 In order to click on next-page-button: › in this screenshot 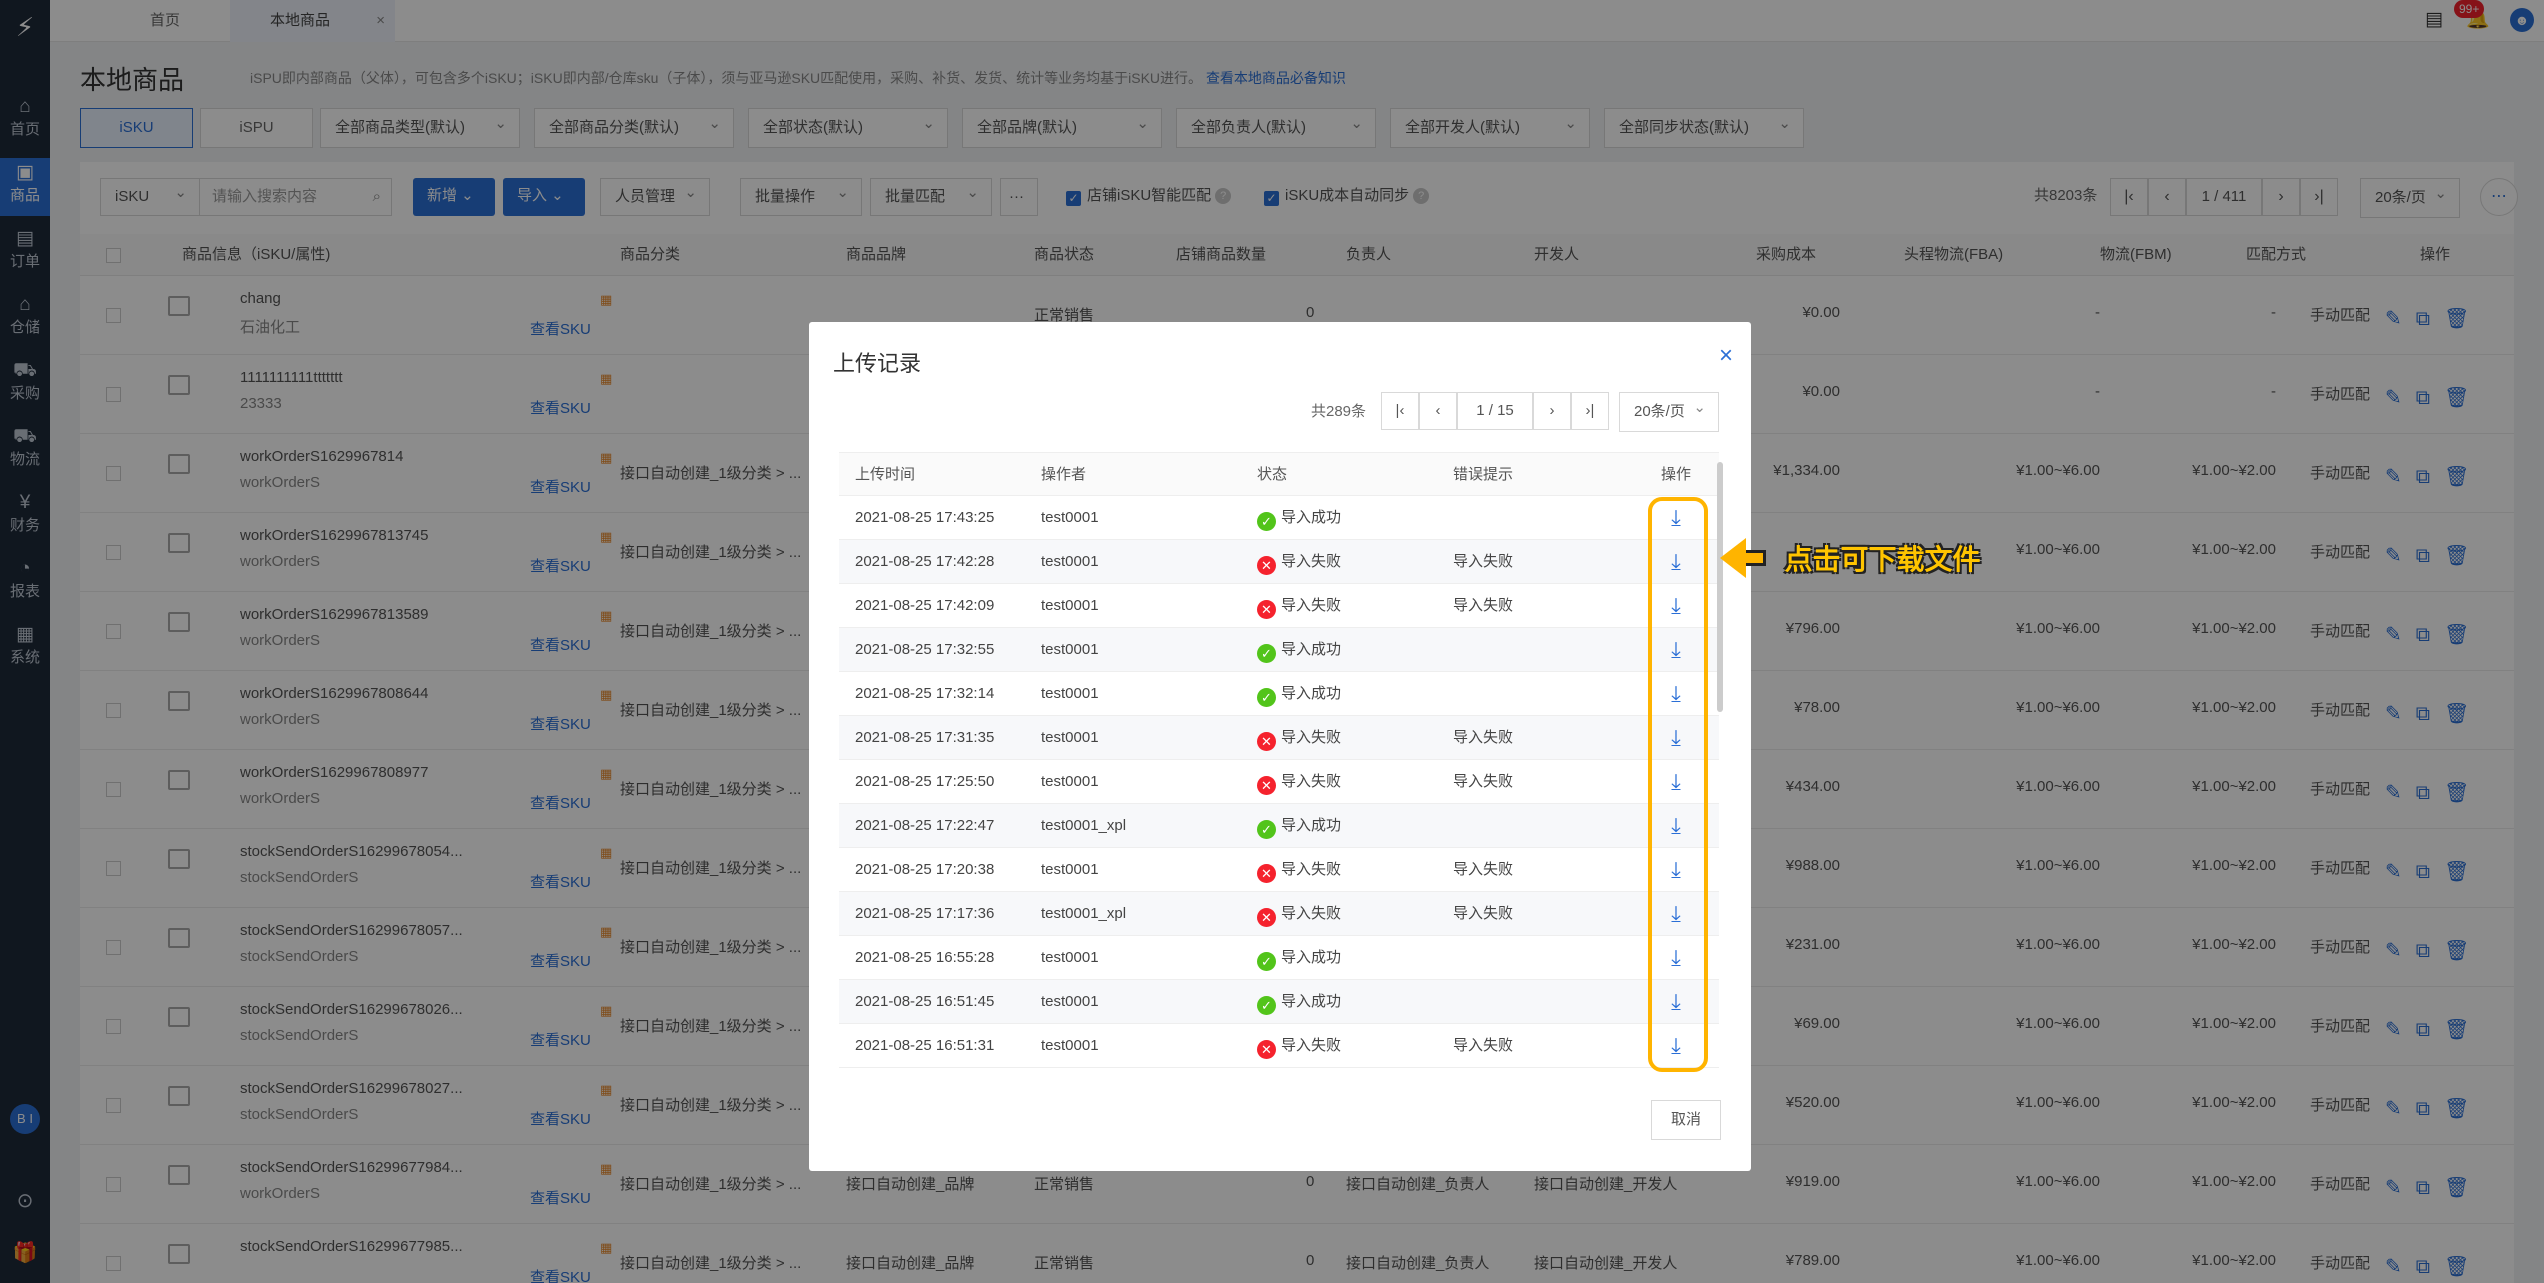, I will do `click(1552, 411)`.